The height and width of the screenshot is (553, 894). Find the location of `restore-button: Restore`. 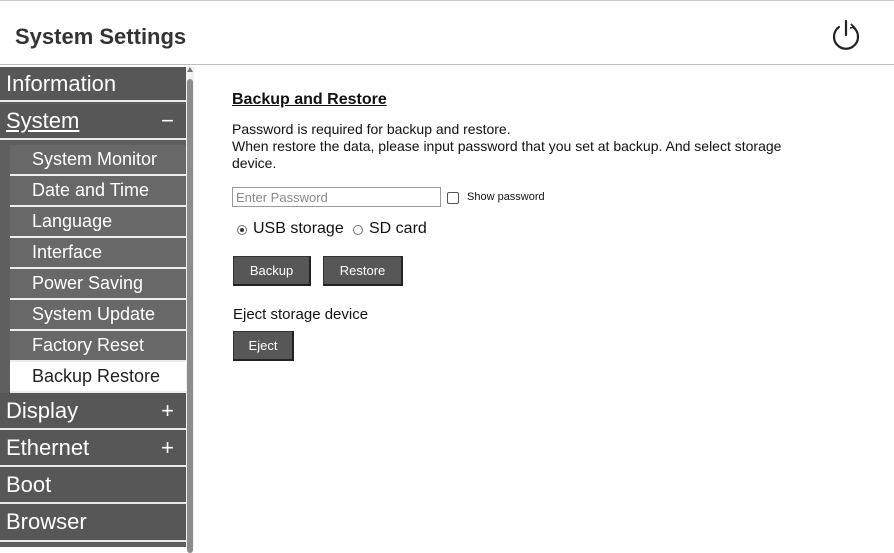

restore-button: Restore is located at coordinates (363, 271).